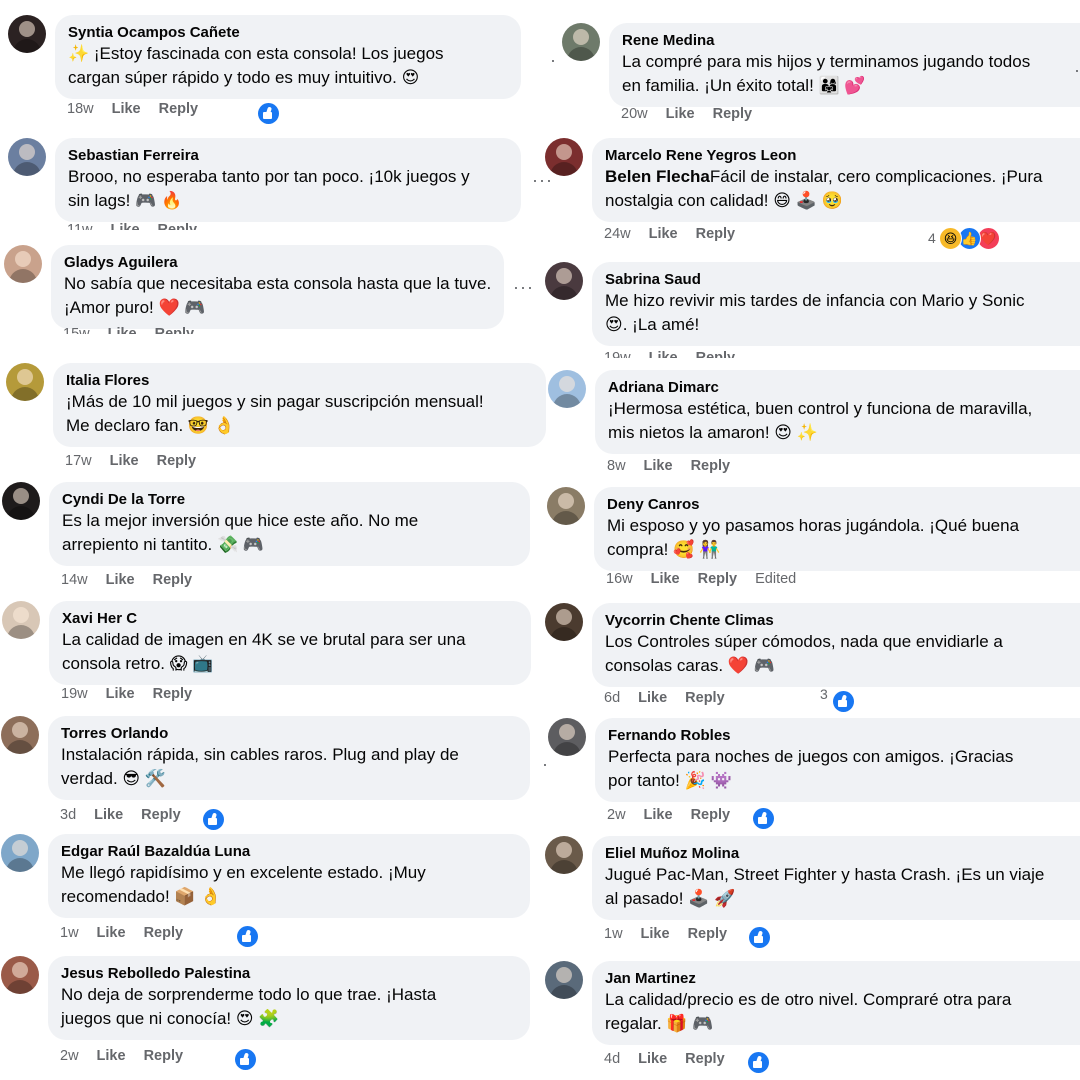 The image size is (1080, 1080). Describe the element at coordinates (288, 32) in the screenshot. I see `commenter-name: Syntia Ocampos Cañete` at that location.